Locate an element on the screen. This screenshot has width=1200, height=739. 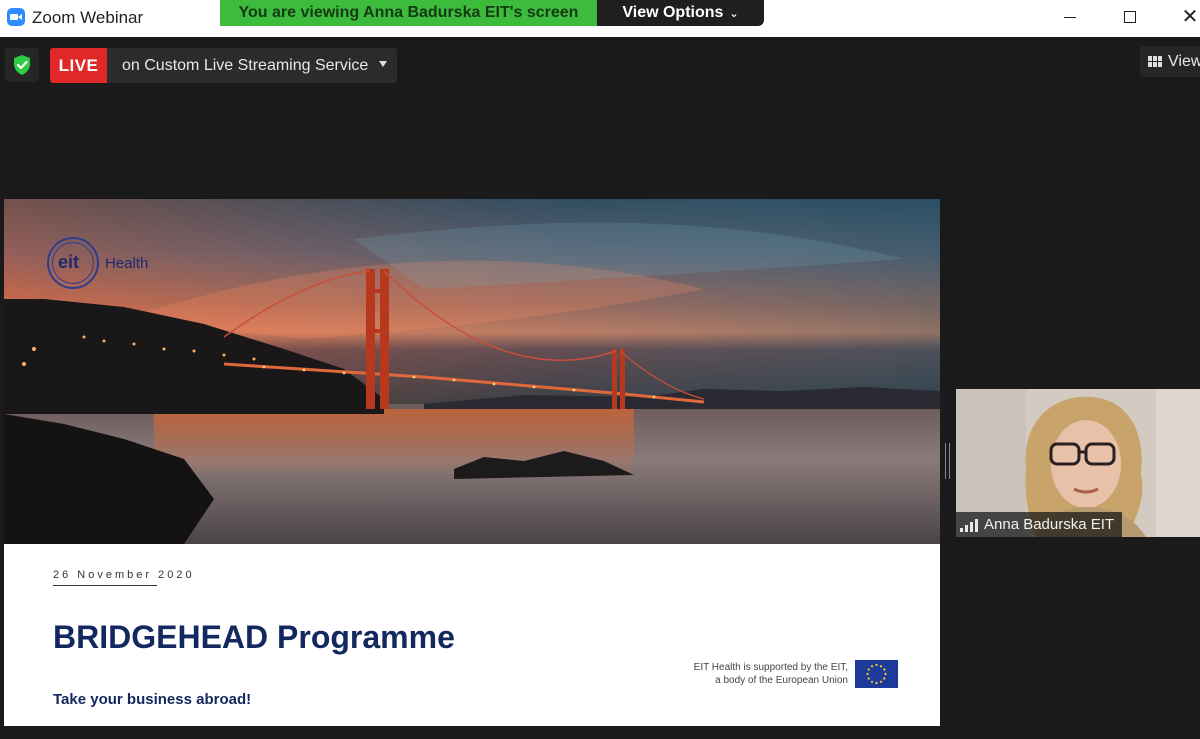
slide-title: BRIDGEHEAD Programme is located at coordinates (254, 637).